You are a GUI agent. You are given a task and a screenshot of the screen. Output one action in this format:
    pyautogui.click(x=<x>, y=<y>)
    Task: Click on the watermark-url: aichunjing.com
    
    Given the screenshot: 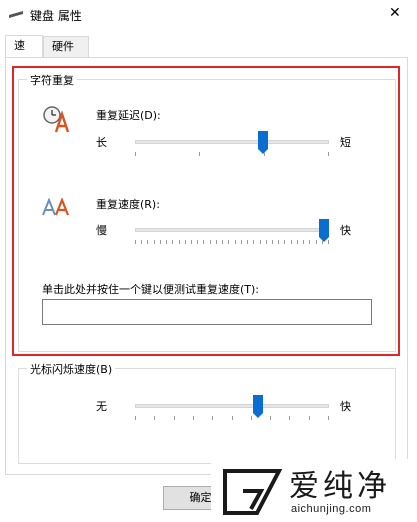 What is the action you would take?
    pyautogui.click(x=331, y=509)
    